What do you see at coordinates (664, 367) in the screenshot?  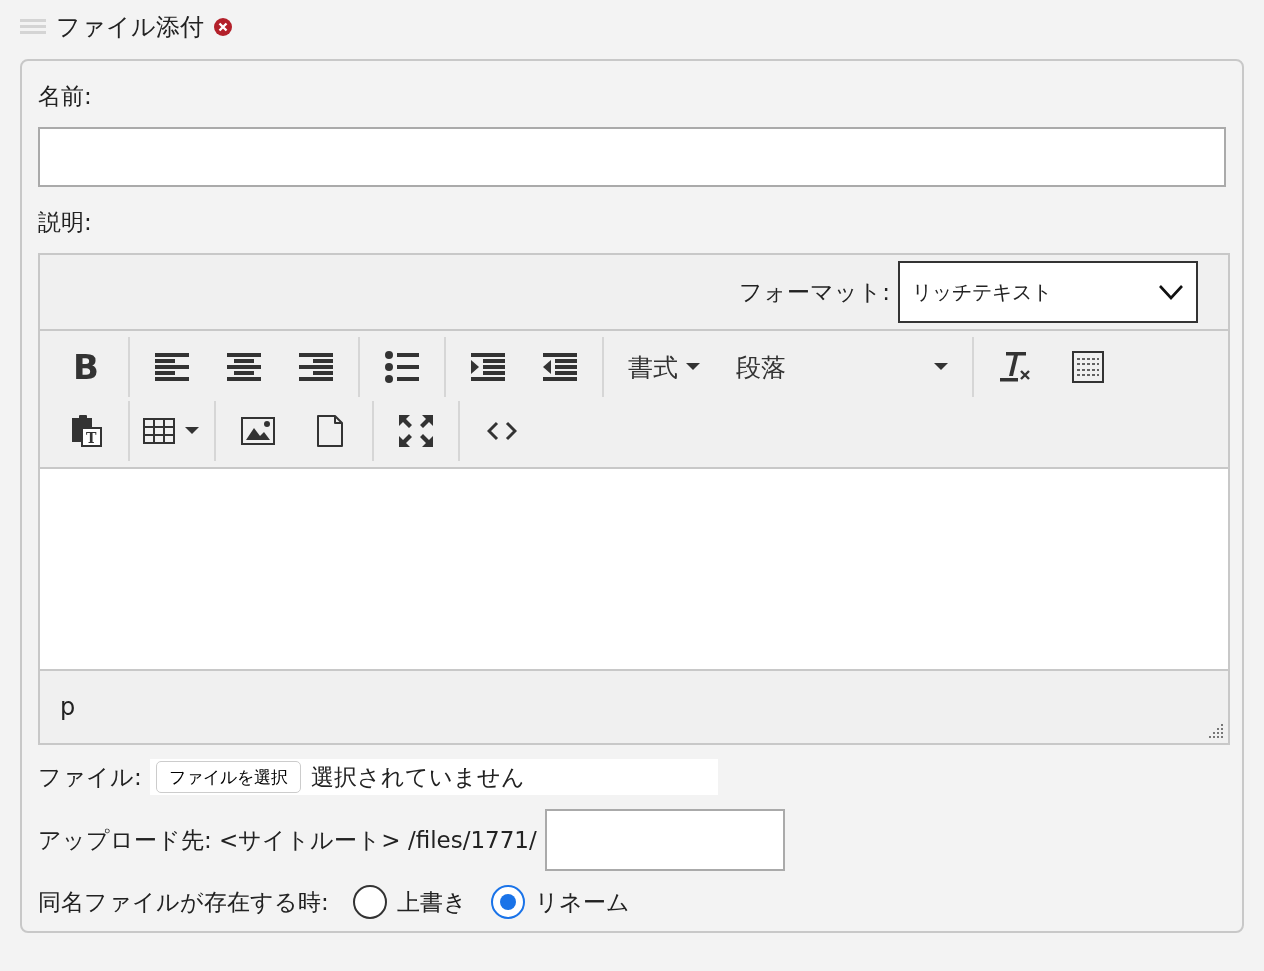 I see `format-menu-button: 書式` at bounding box center [664, 367].